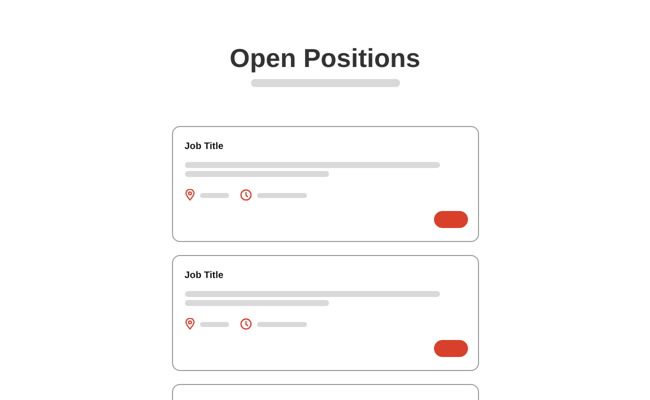  What do you see at coordinates (325, 58) in the screenshot?
I see `page-title: Open Positions` at bounding box center [325, 58].